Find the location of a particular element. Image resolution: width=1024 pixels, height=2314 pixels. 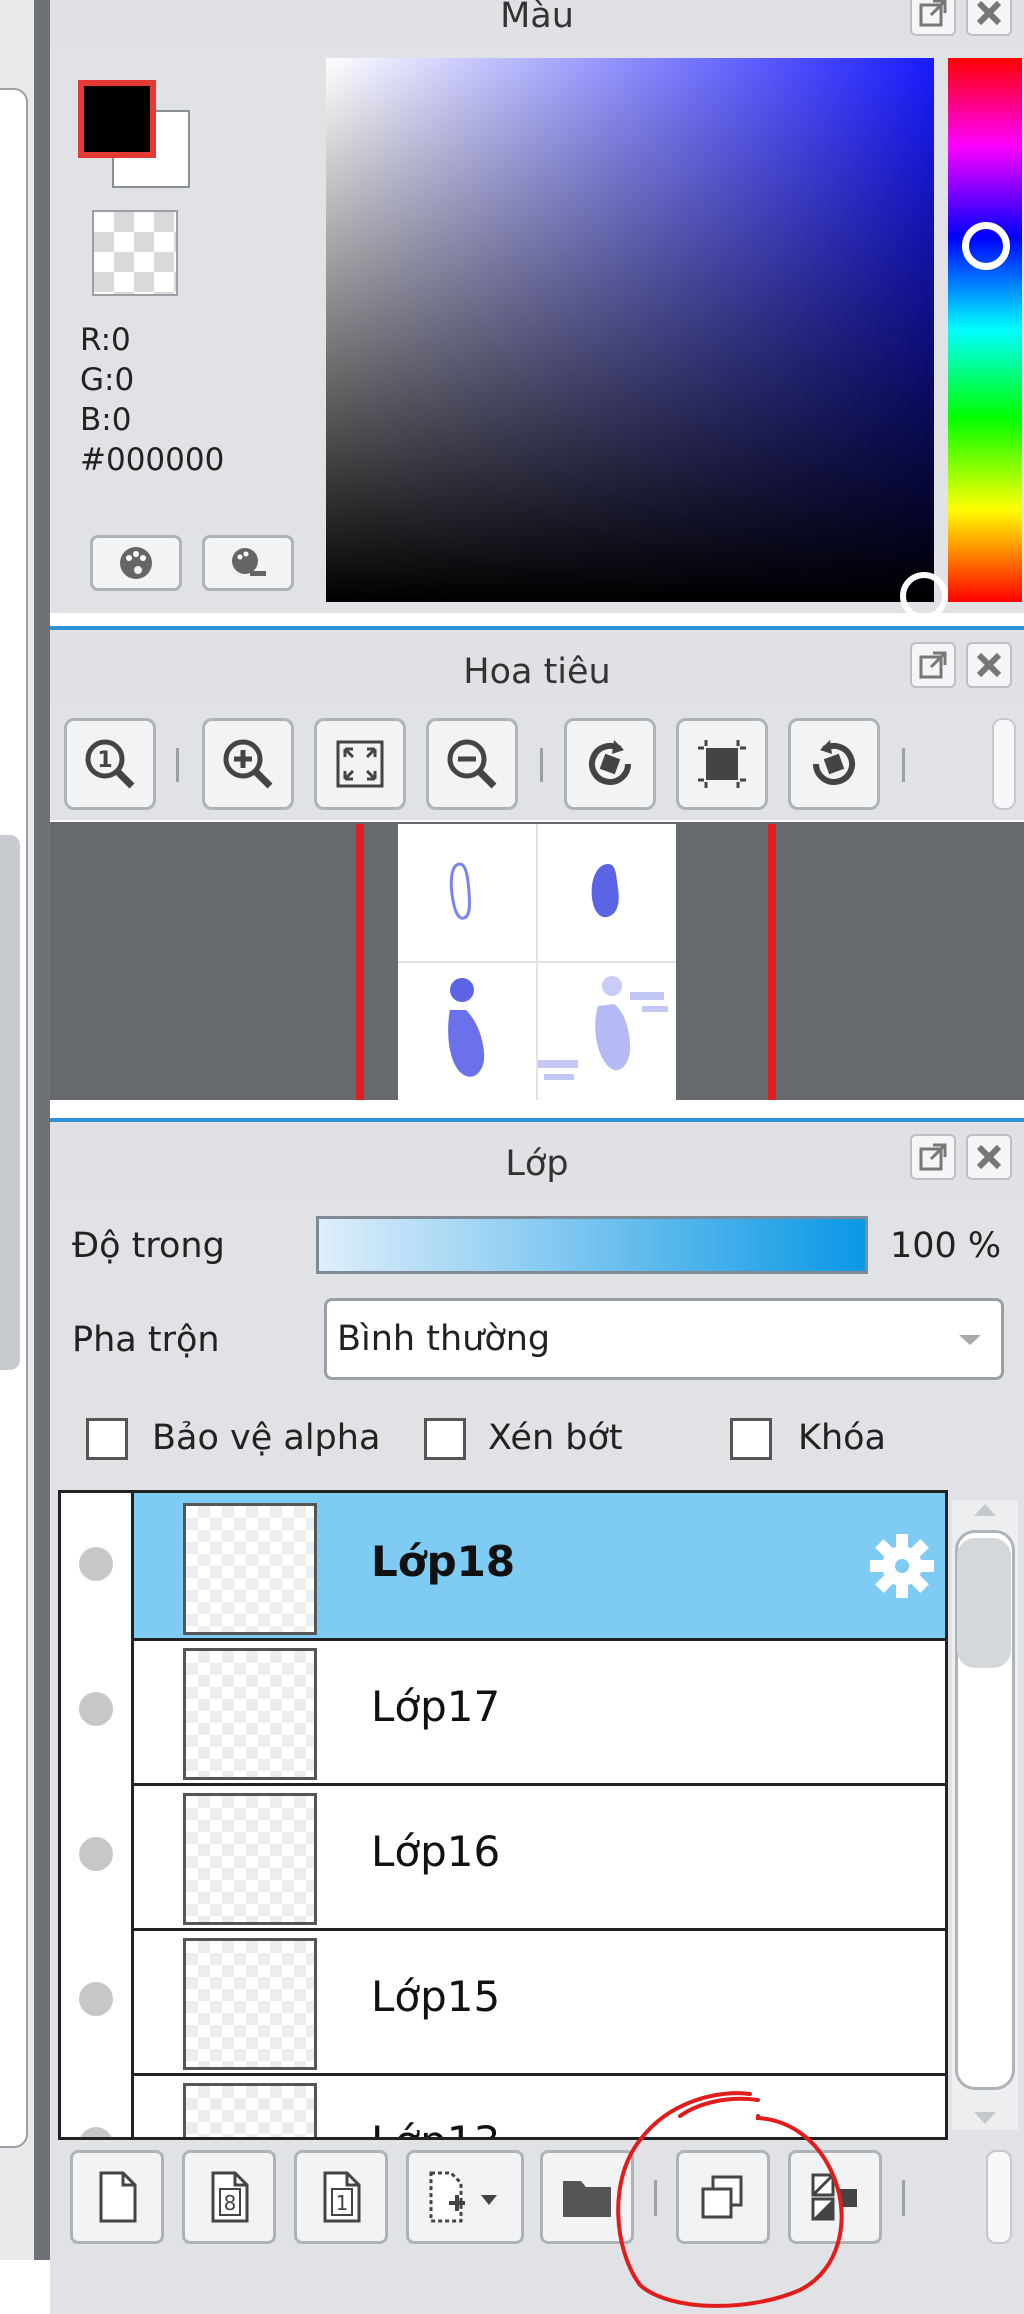

clipping-label: Xén bớt is located at coordinates (555, 1438).